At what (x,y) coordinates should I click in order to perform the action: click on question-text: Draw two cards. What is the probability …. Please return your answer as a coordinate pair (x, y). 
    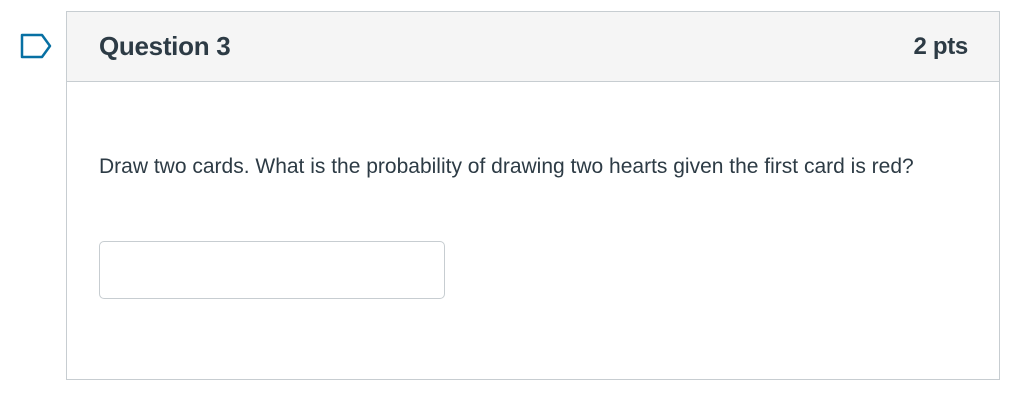
    Looking at the image, I should click on (506, 166).